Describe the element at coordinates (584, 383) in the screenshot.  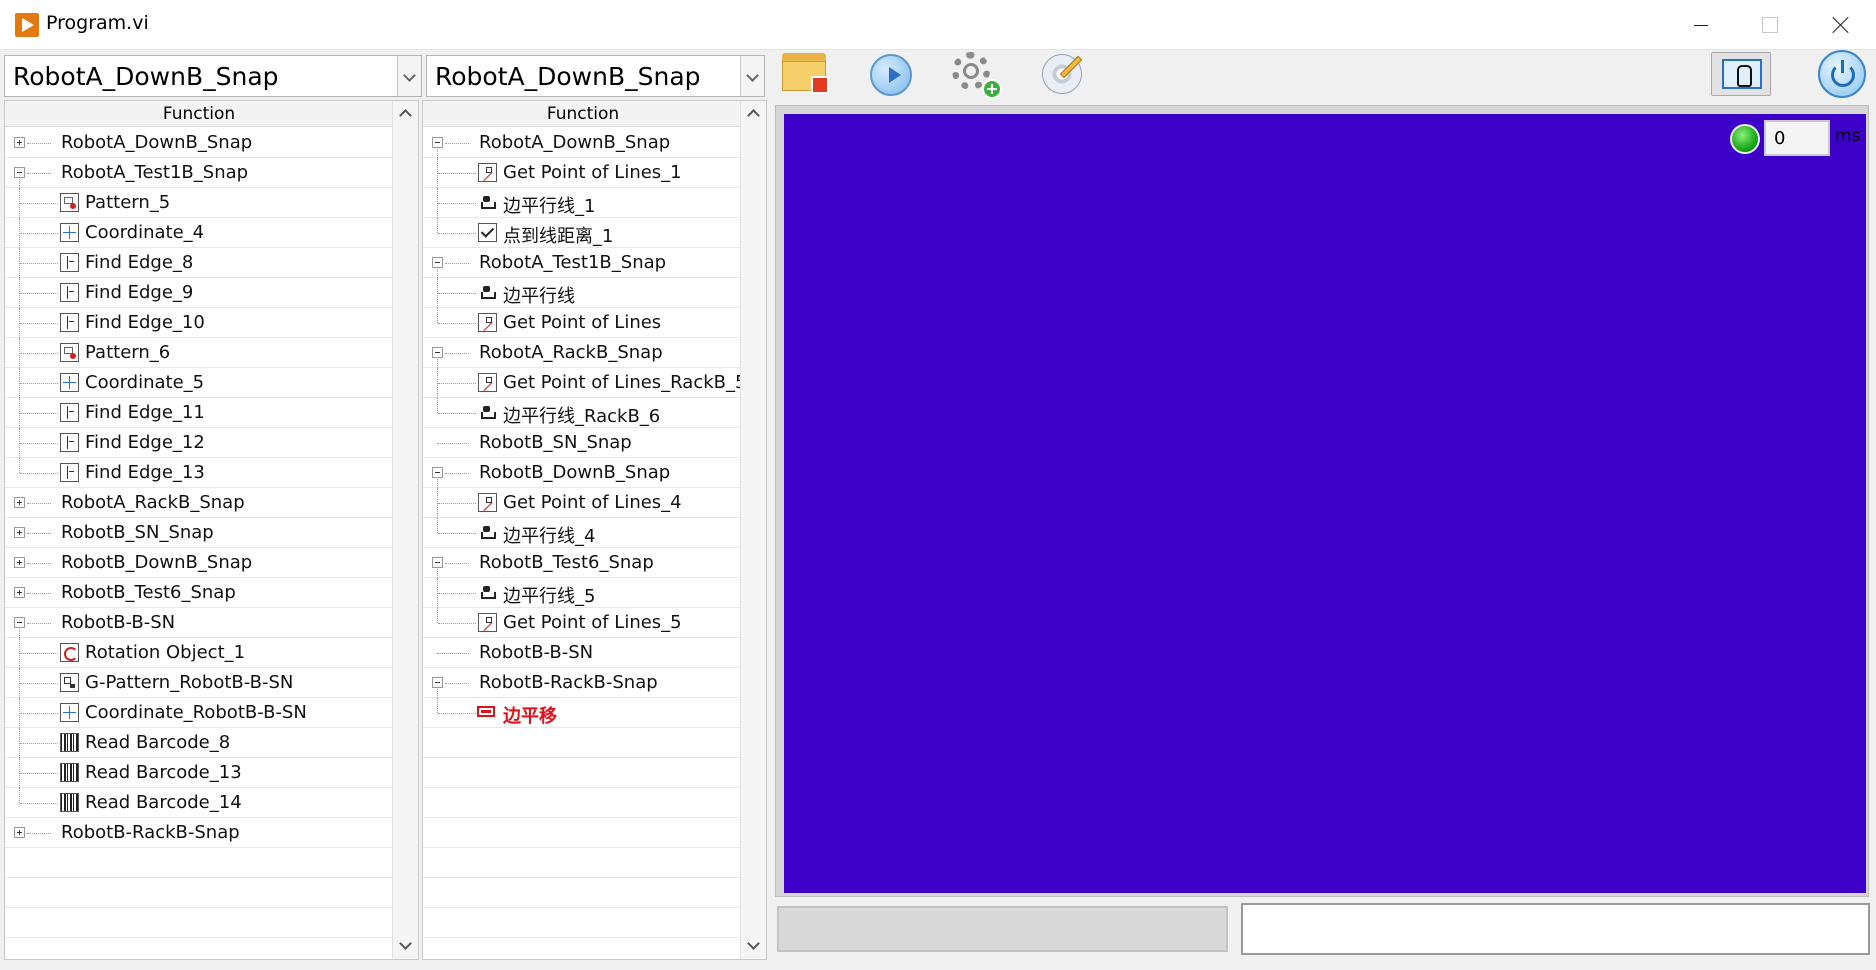
I see `tree-item: Get Point of Lines_RackB_5` at that location.